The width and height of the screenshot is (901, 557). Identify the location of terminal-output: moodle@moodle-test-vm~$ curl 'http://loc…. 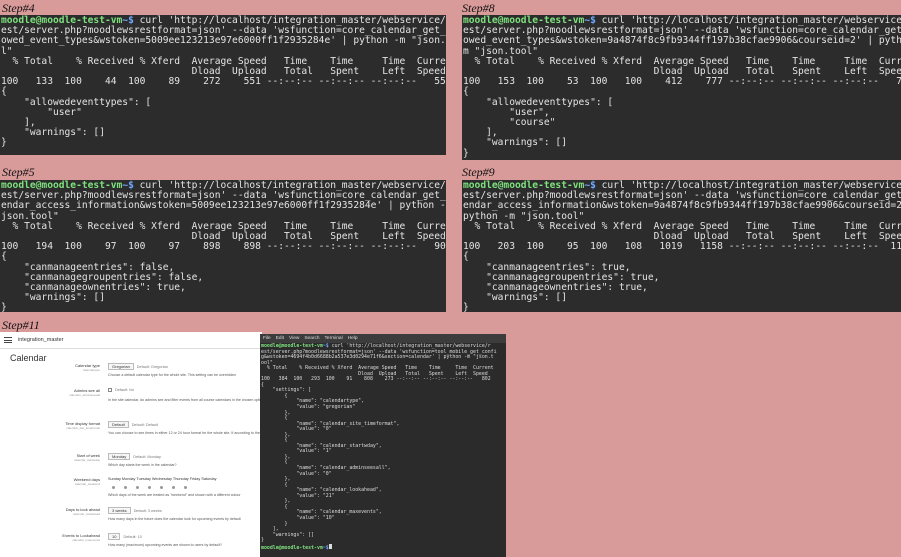
(383, 447).